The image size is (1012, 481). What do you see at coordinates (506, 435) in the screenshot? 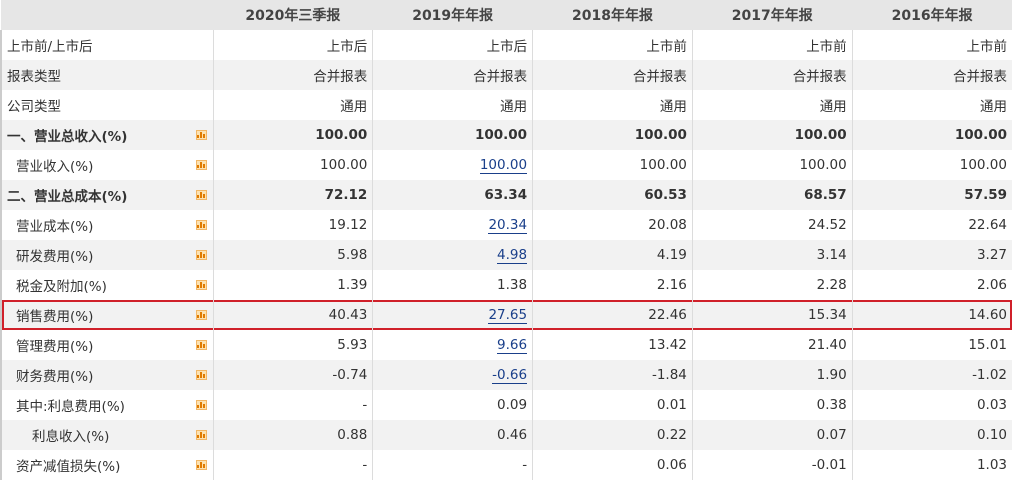
I see `table-row: 利息收入(%) 0.88 0.46 0.22 0.07 0.10` at bounding box center [506, 435].